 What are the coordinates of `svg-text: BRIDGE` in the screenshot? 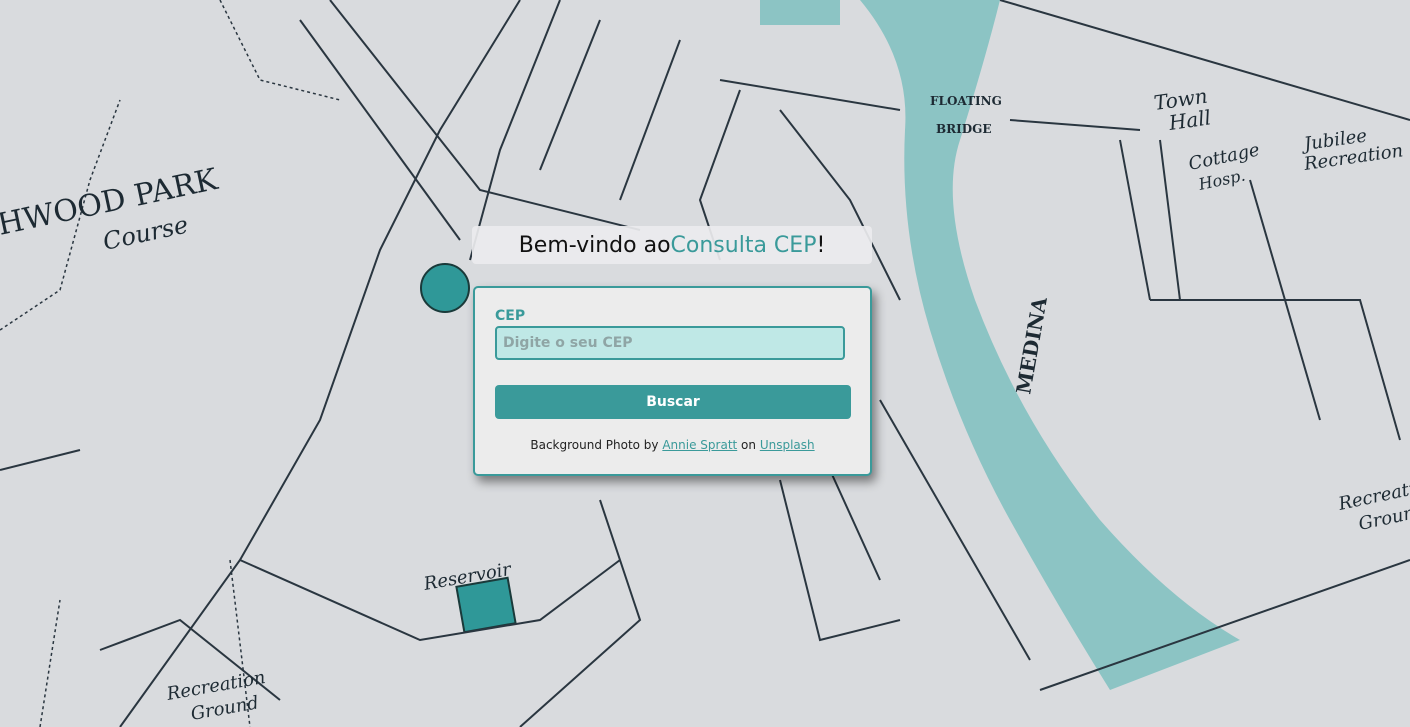 It's located at (964, 129).